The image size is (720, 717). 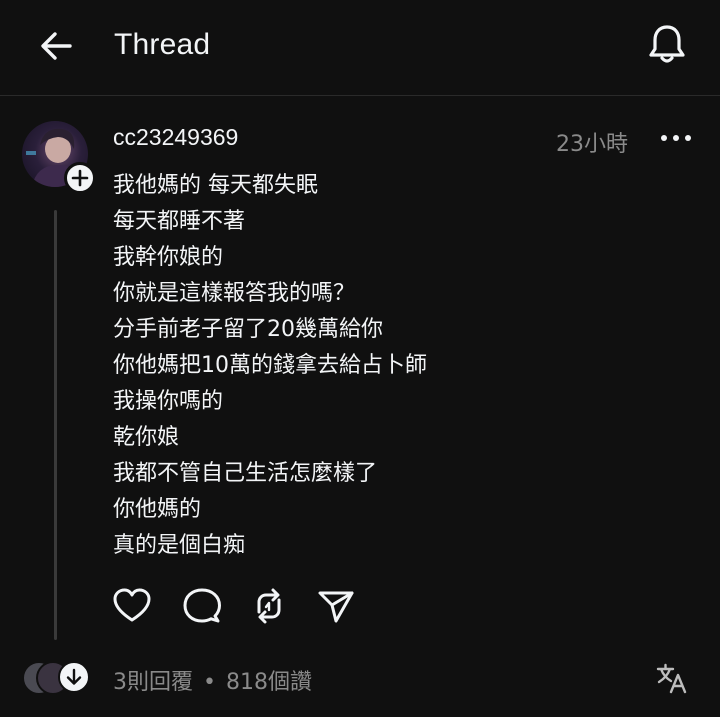 I want to click on post-line: 我他媽的 每天都失眠, so click(x=215, y=185).